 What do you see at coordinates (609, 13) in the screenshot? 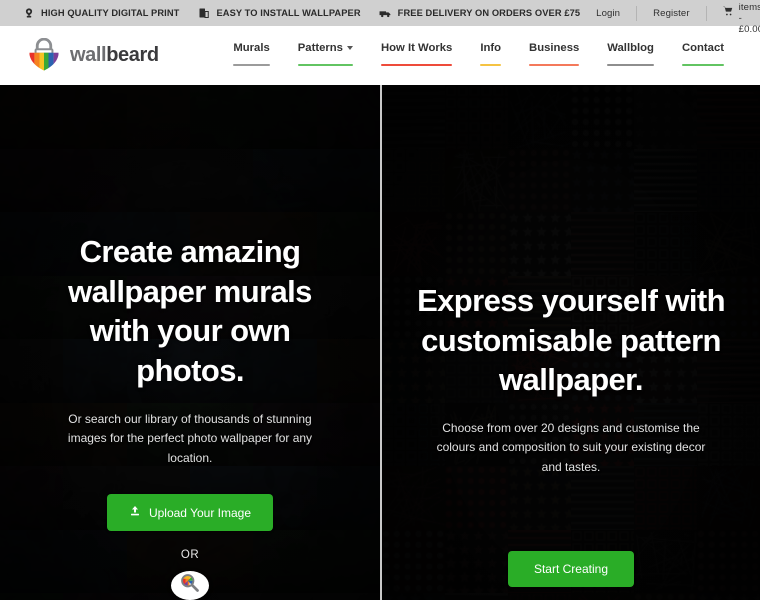
I see `login-link: Login` at bounding box center [609, 13].